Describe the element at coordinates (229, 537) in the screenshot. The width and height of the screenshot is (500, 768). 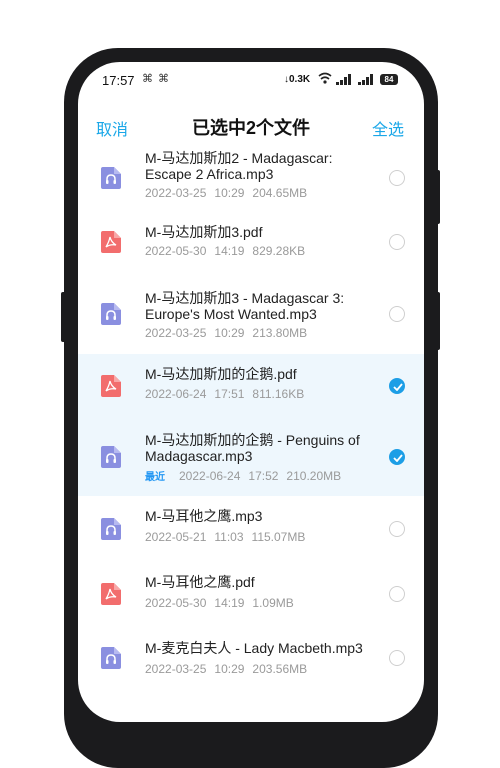
I see `file-time: 11:03` at that location.